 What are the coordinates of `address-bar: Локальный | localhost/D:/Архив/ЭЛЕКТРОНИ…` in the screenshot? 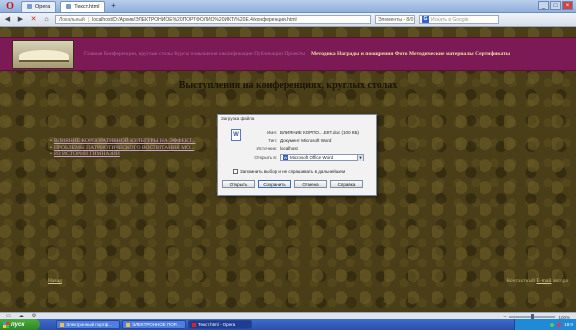 It's located at (213, 19).